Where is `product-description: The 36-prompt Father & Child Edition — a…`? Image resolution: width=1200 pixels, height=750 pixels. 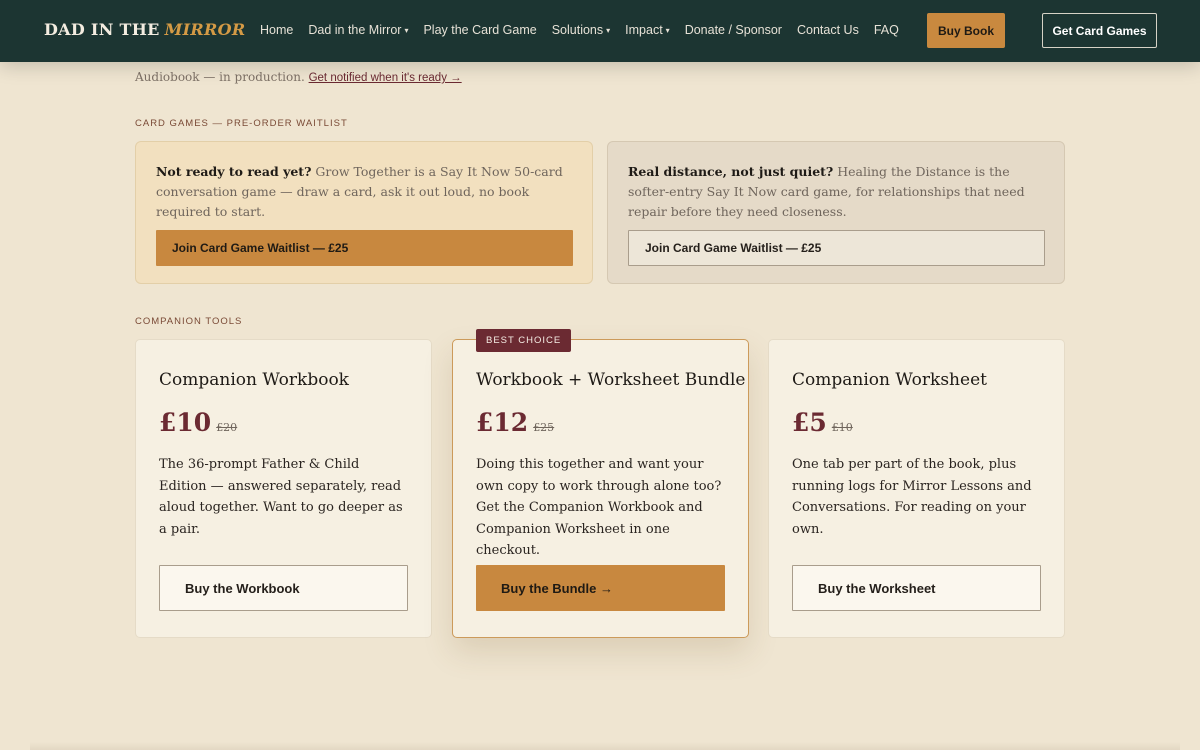
product-description: The 36-prompt Father & Child Edition — a… is located at coordinates (281, 497).